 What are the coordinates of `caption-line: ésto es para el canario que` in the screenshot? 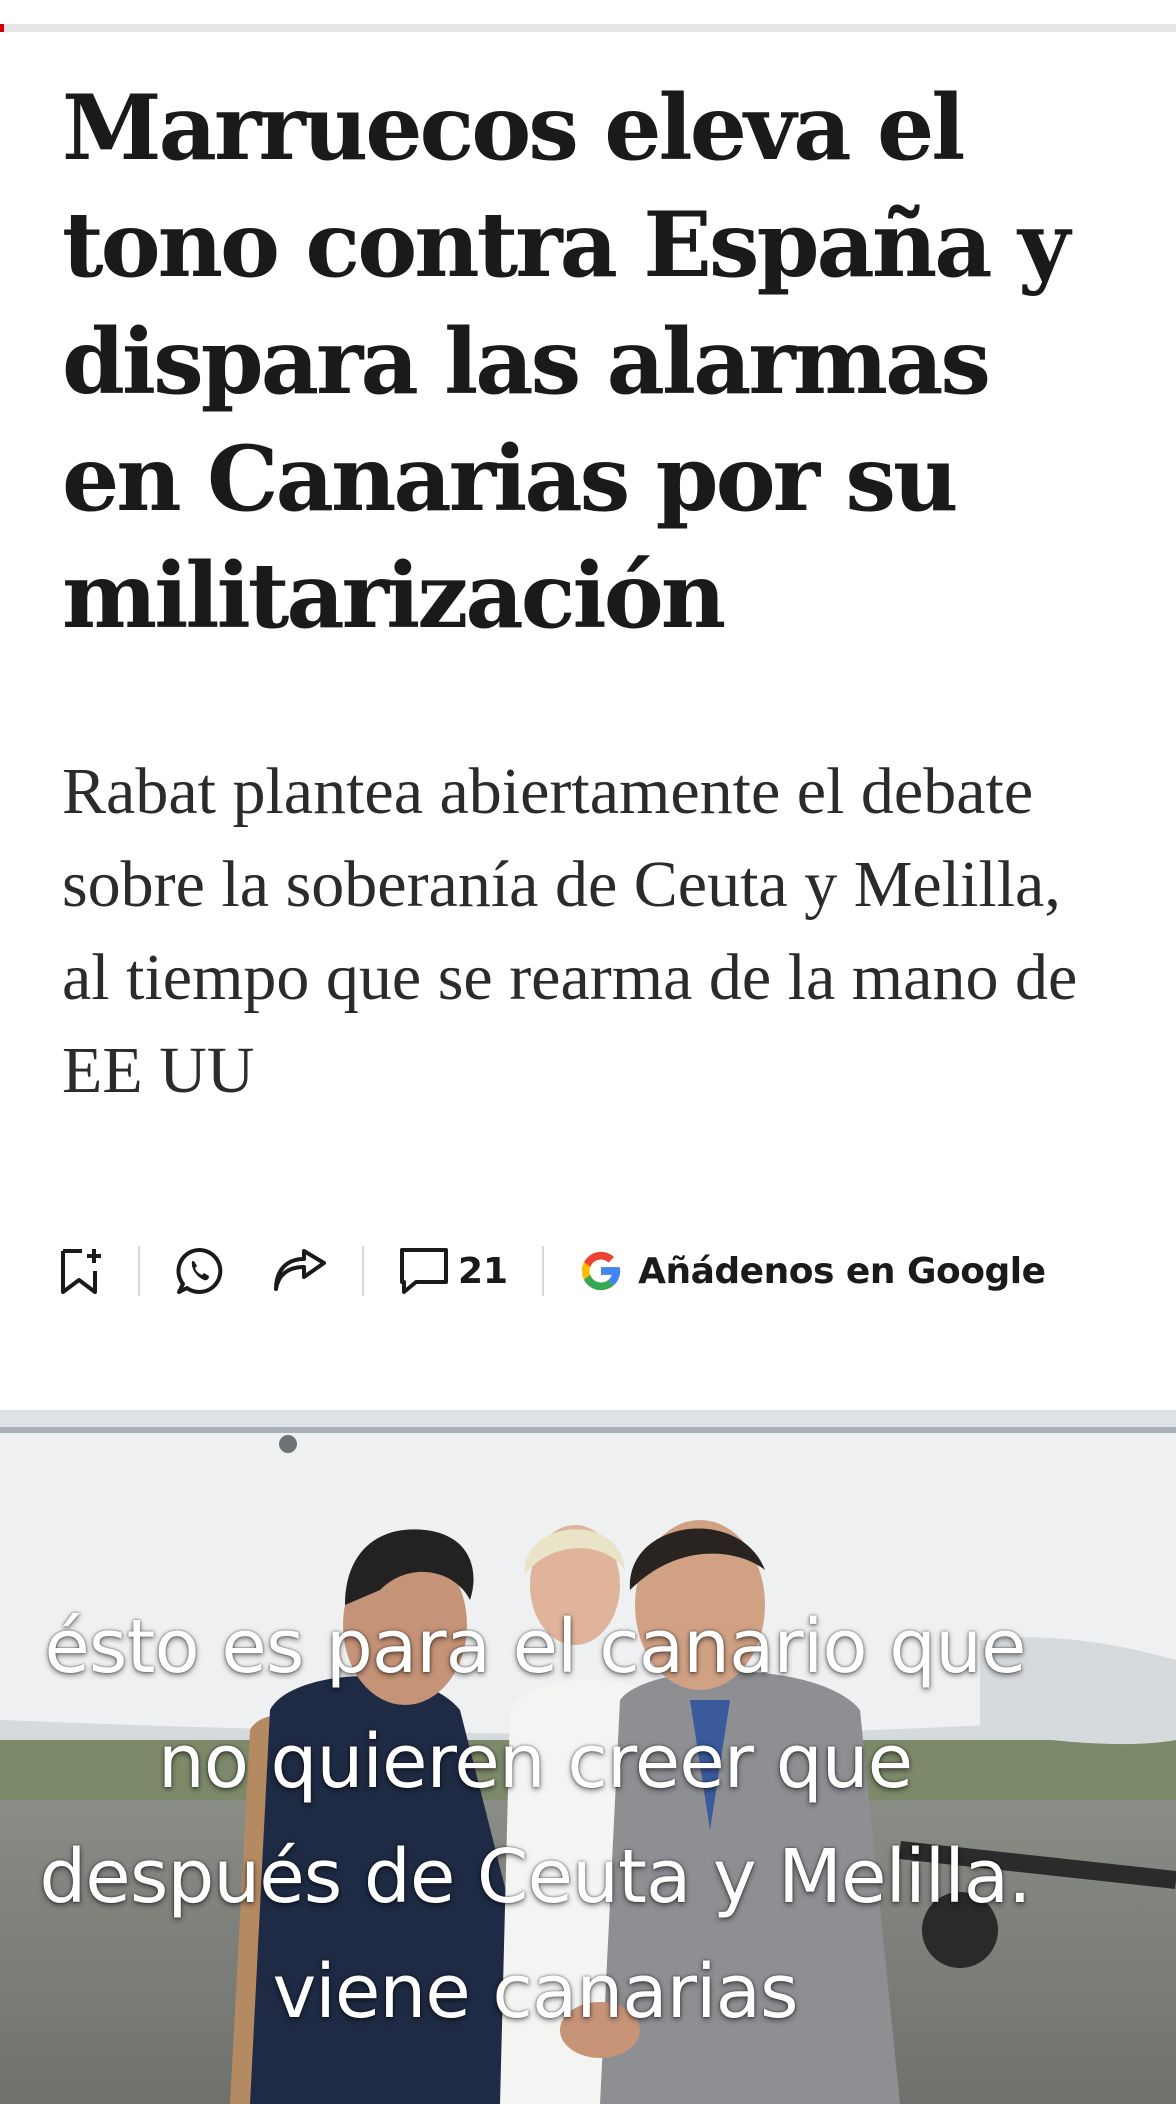 It's located at (535, 1647).